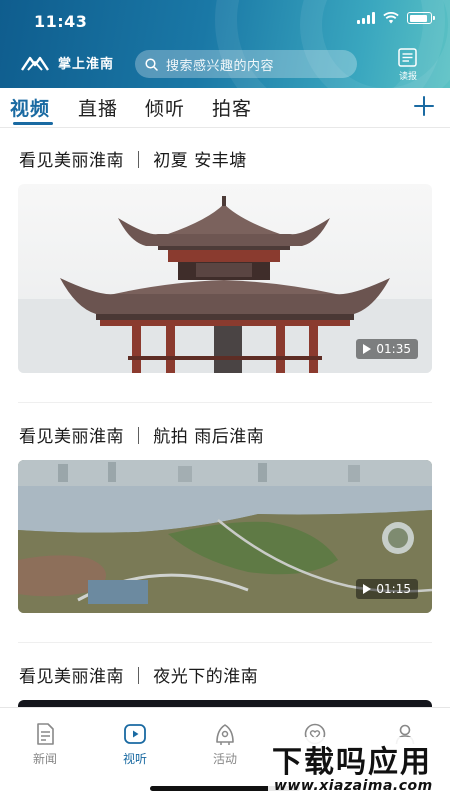 This screenshot has width=450, height=800. Describe the element at coordinates (138, 674) in the screenshot. I see `video-title: 看见美丽淮南 ｜ 夜光下的淮南` at that location.